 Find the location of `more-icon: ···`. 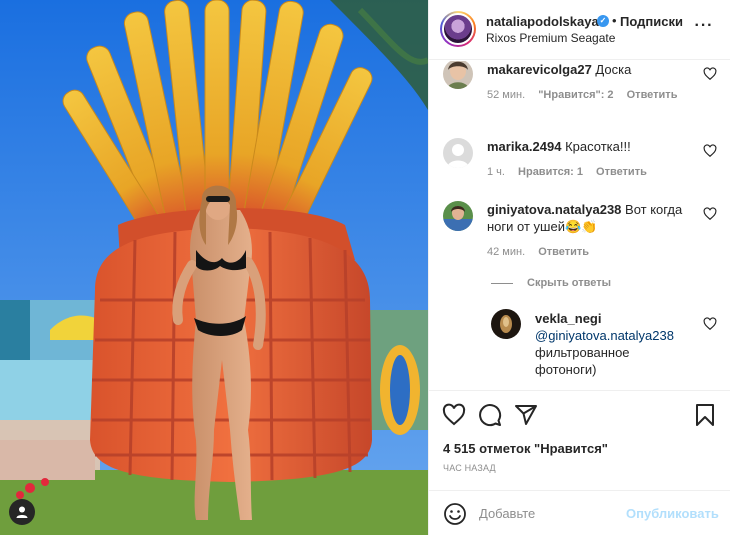

more-icon: ··· is located at coordinates (704, 28).